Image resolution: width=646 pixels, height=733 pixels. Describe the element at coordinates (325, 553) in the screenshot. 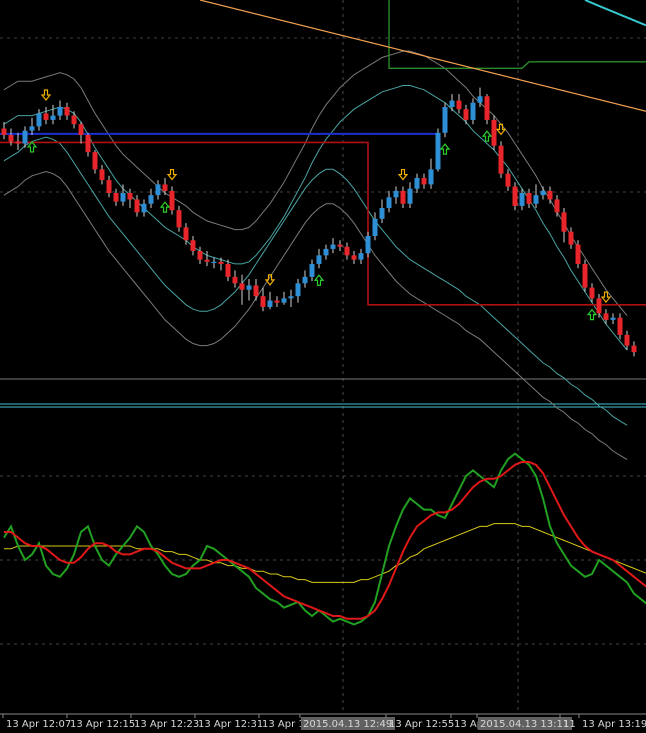

I see `oscillator-signal-line` at that location.